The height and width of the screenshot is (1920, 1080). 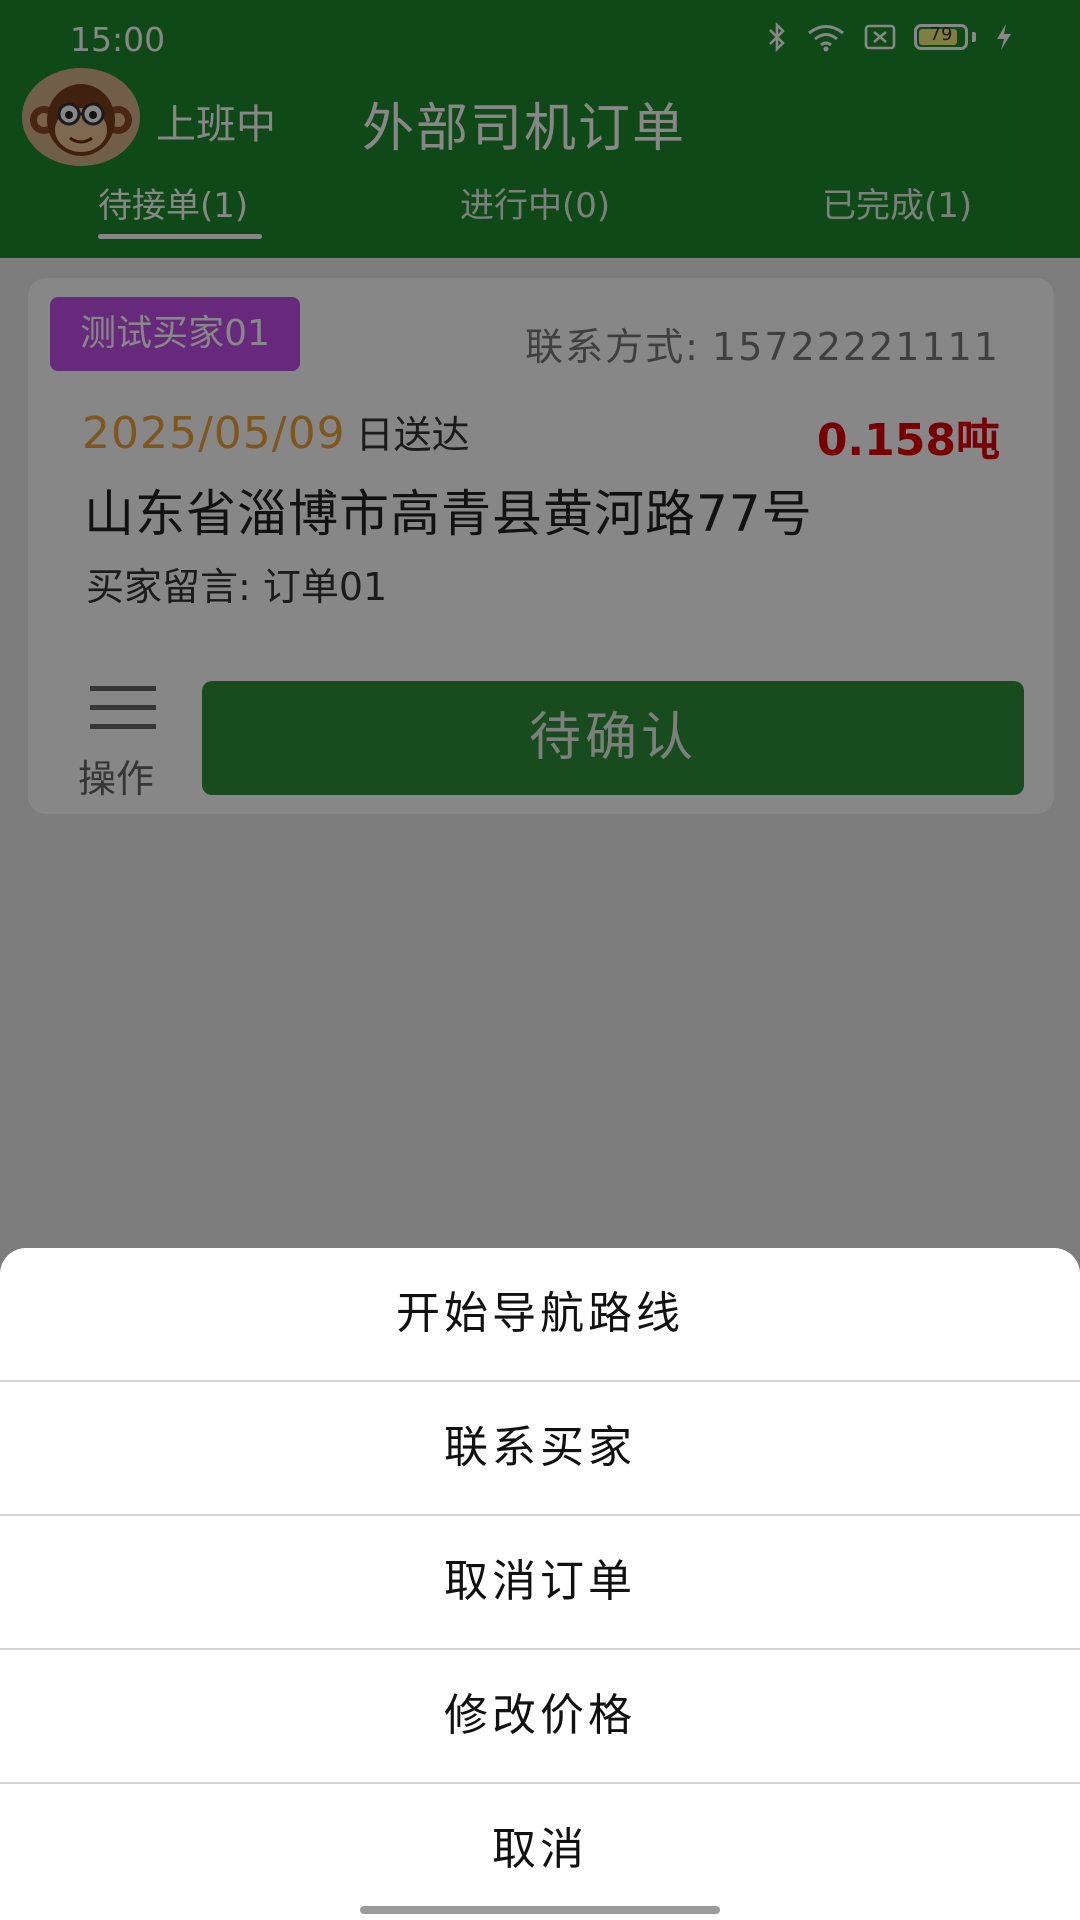 I want to click on cancel-order-option: 取消订单, so click(x=540, y=1582).